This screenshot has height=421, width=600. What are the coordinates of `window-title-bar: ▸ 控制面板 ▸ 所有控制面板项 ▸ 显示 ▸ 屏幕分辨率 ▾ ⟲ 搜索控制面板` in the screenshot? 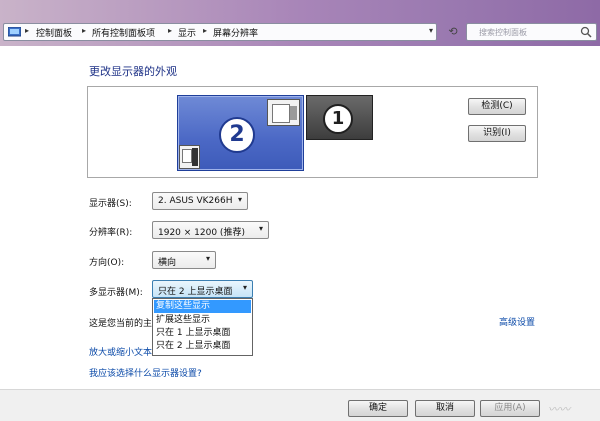 It's located at (300, 23).